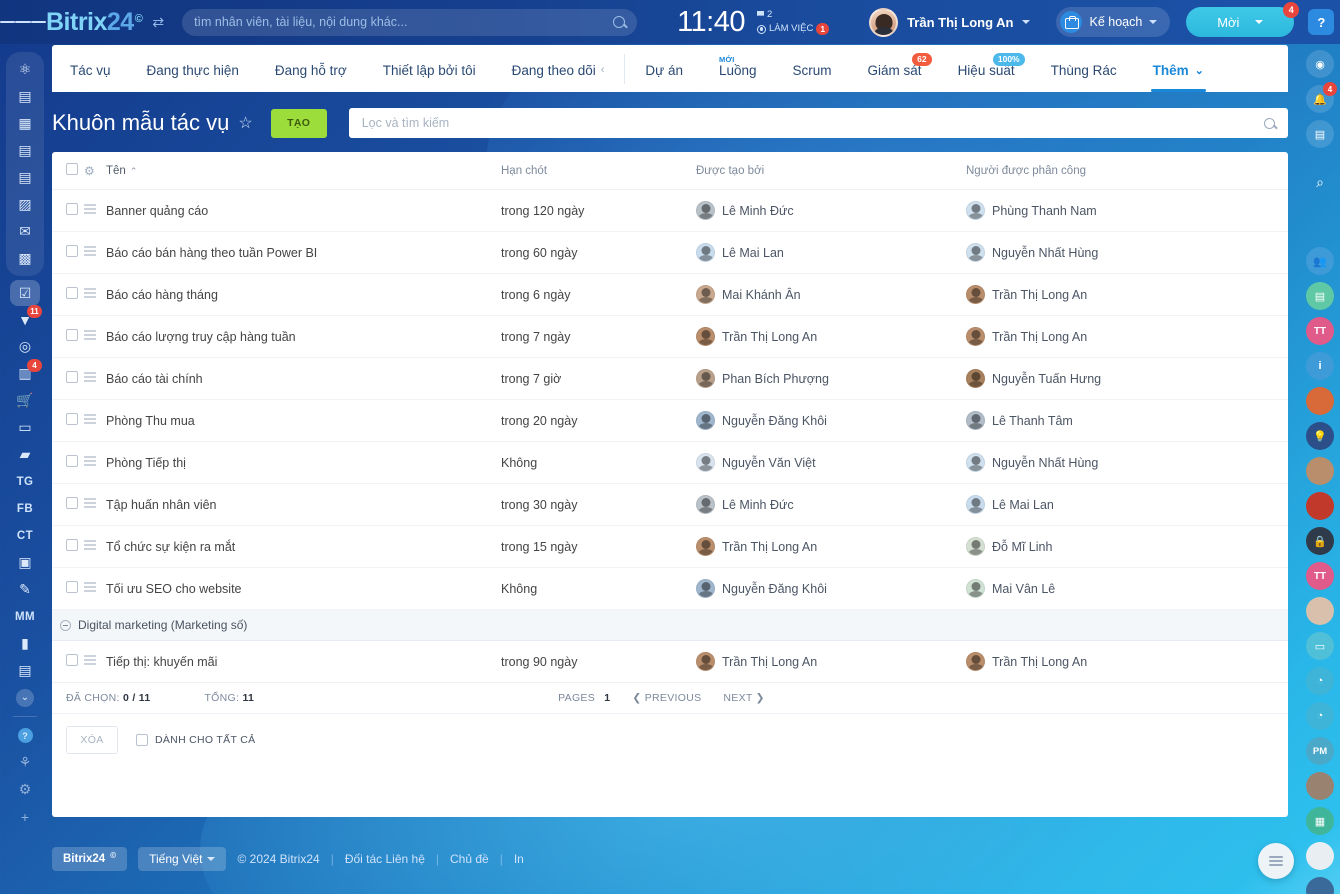 The width and height of the screenshot is (1340, 894). What do you see at coordinates (303, 171) in the screenshot?
I see `column-header-name: Tên ⌃` at bounding box center [303, 171].